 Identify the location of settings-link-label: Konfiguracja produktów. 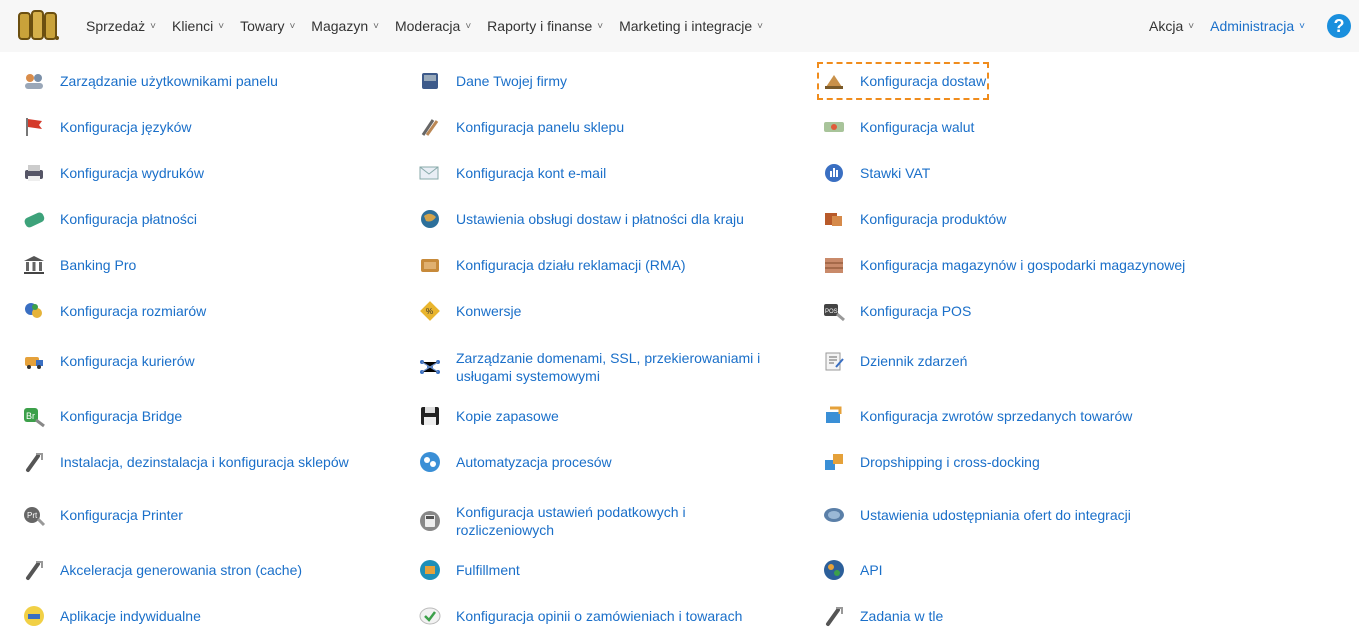
(933, 219).